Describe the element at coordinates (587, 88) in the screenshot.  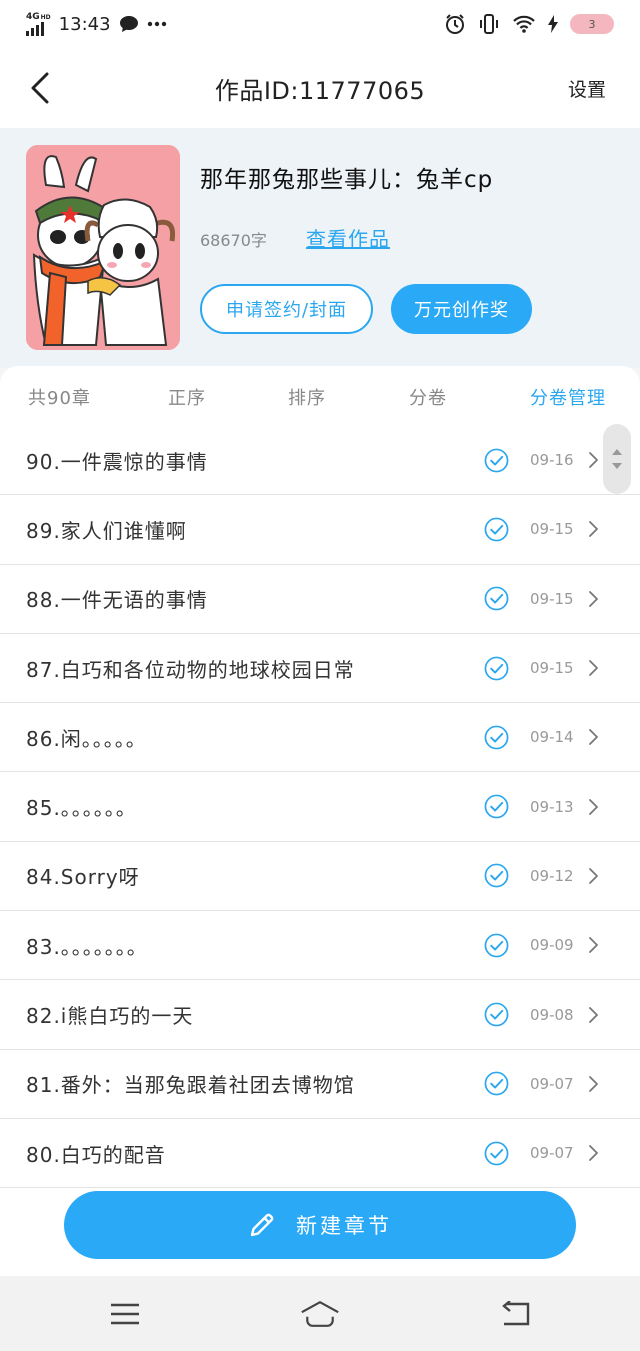
I see `settings-button: 设置` at that location.